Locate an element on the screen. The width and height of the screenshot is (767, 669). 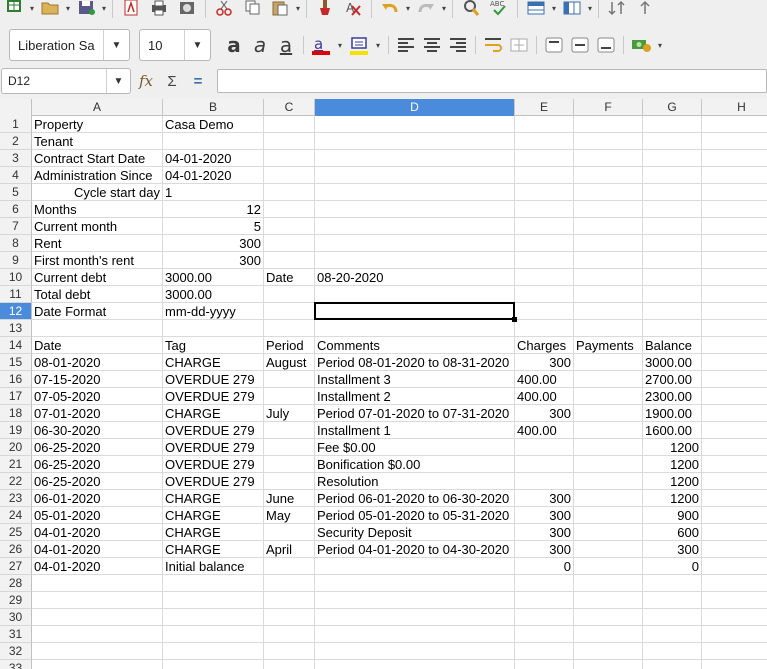
cell-b24: CHARGE is located at coordinates (213, 515).